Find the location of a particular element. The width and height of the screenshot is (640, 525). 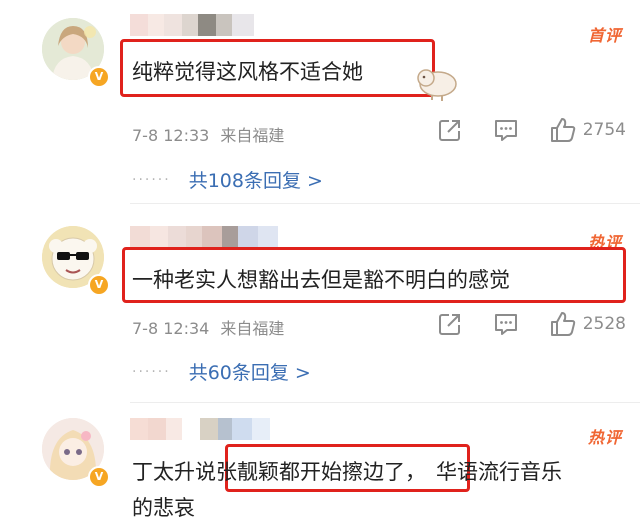

comment-text: 纯粹觉得这风格不适合她 is located at coordinates (247, 72).